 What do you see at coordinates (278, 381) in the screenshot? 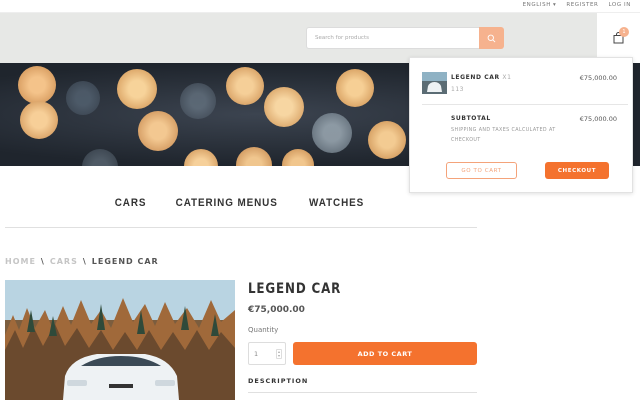
I see `description-heading: DESCRIPTION` at bounding box center [278, 381].